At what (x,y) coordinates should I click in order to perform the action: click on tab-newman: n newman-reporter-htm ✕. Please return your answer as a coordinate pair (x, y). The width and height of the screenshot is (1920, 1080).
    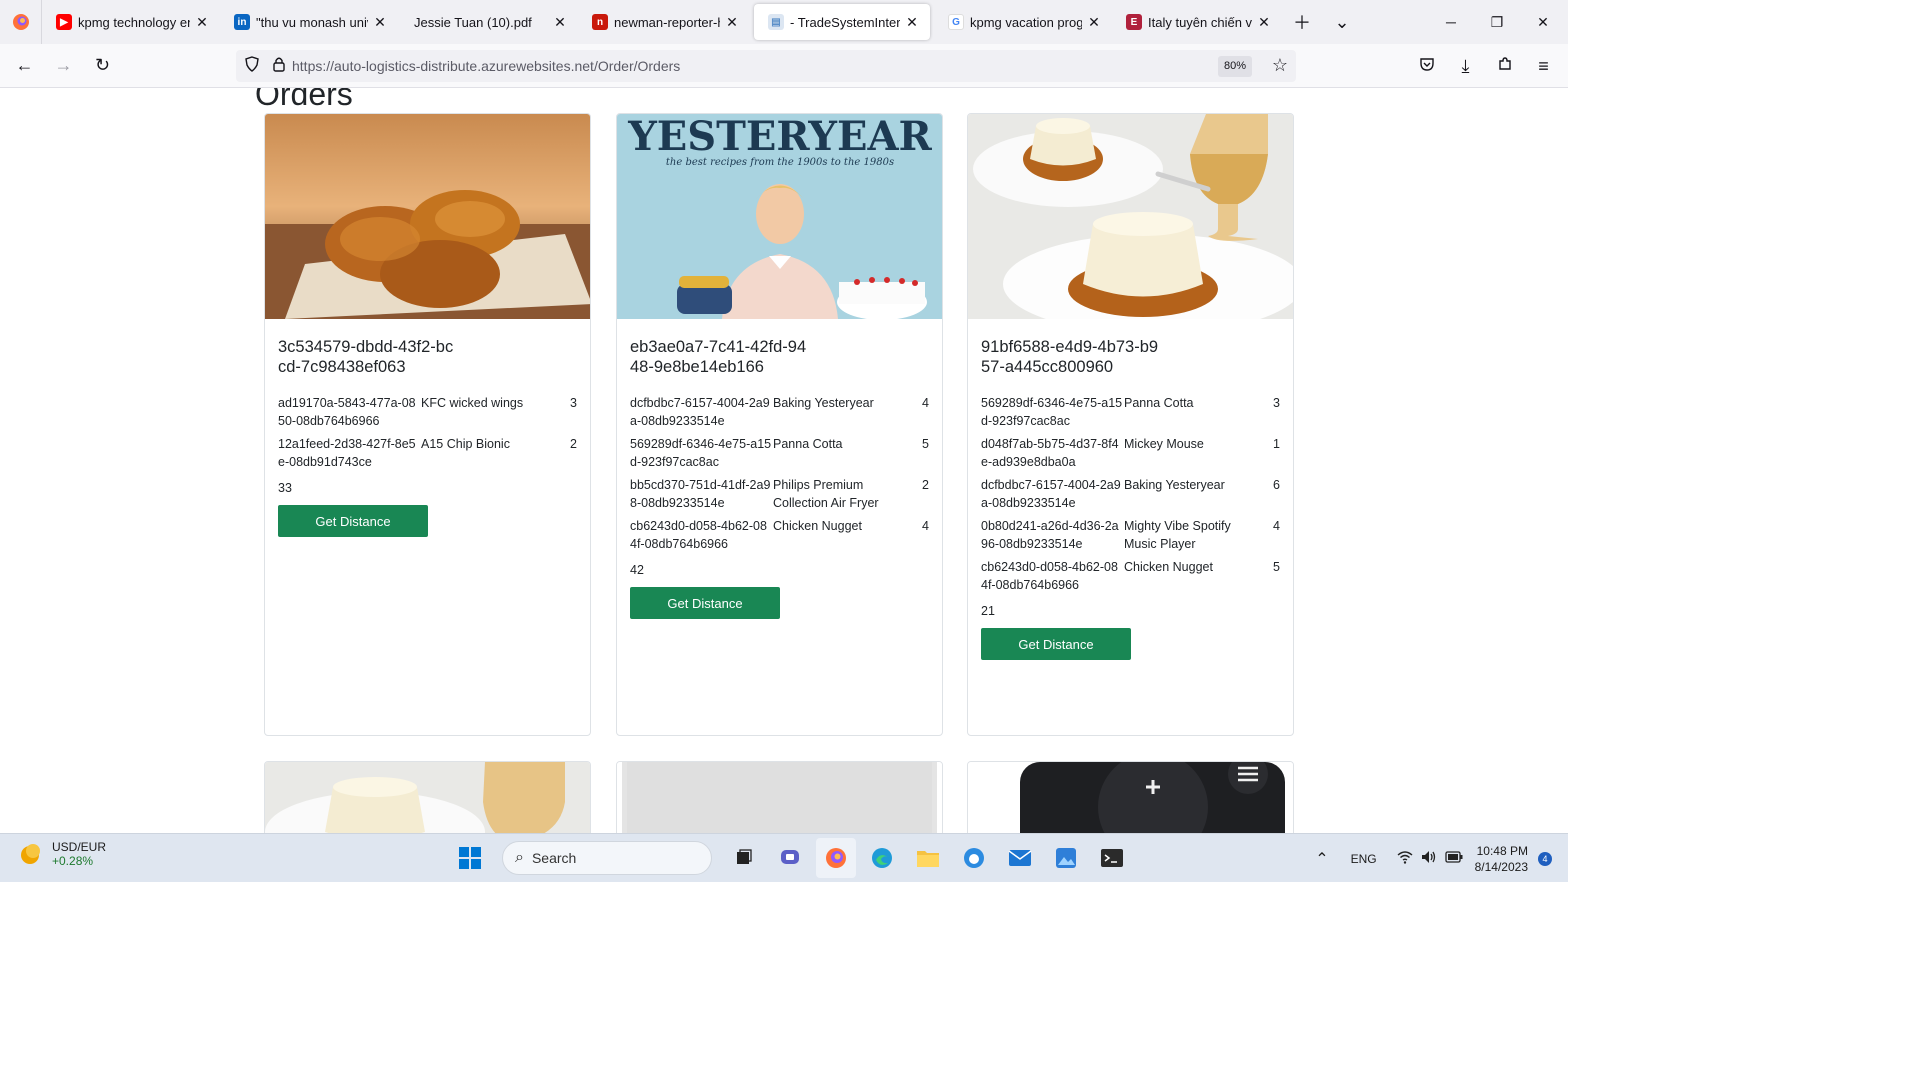
    Looking at the image, I should click on (664, 22).